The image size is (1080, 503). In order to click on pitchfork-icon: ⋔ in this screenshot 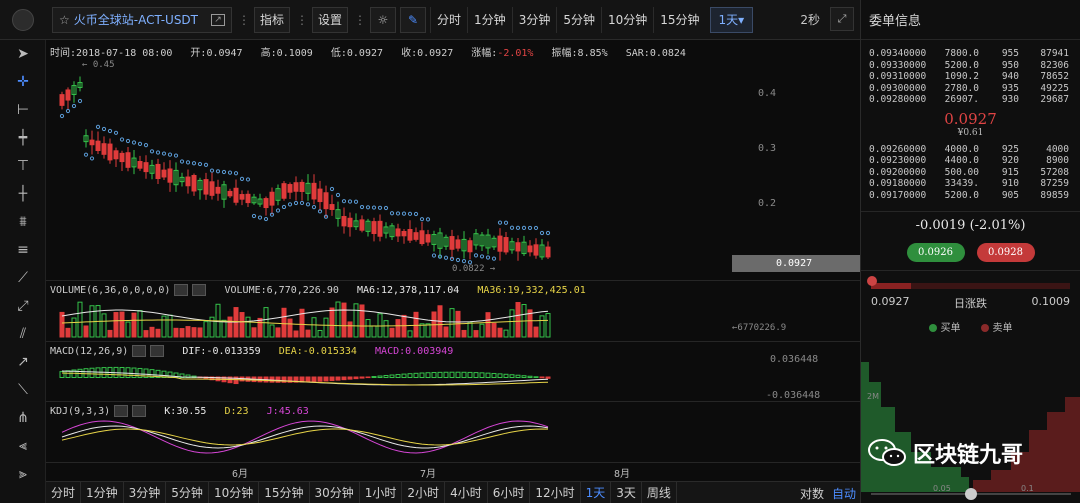, I will do `click(23, 418)`.